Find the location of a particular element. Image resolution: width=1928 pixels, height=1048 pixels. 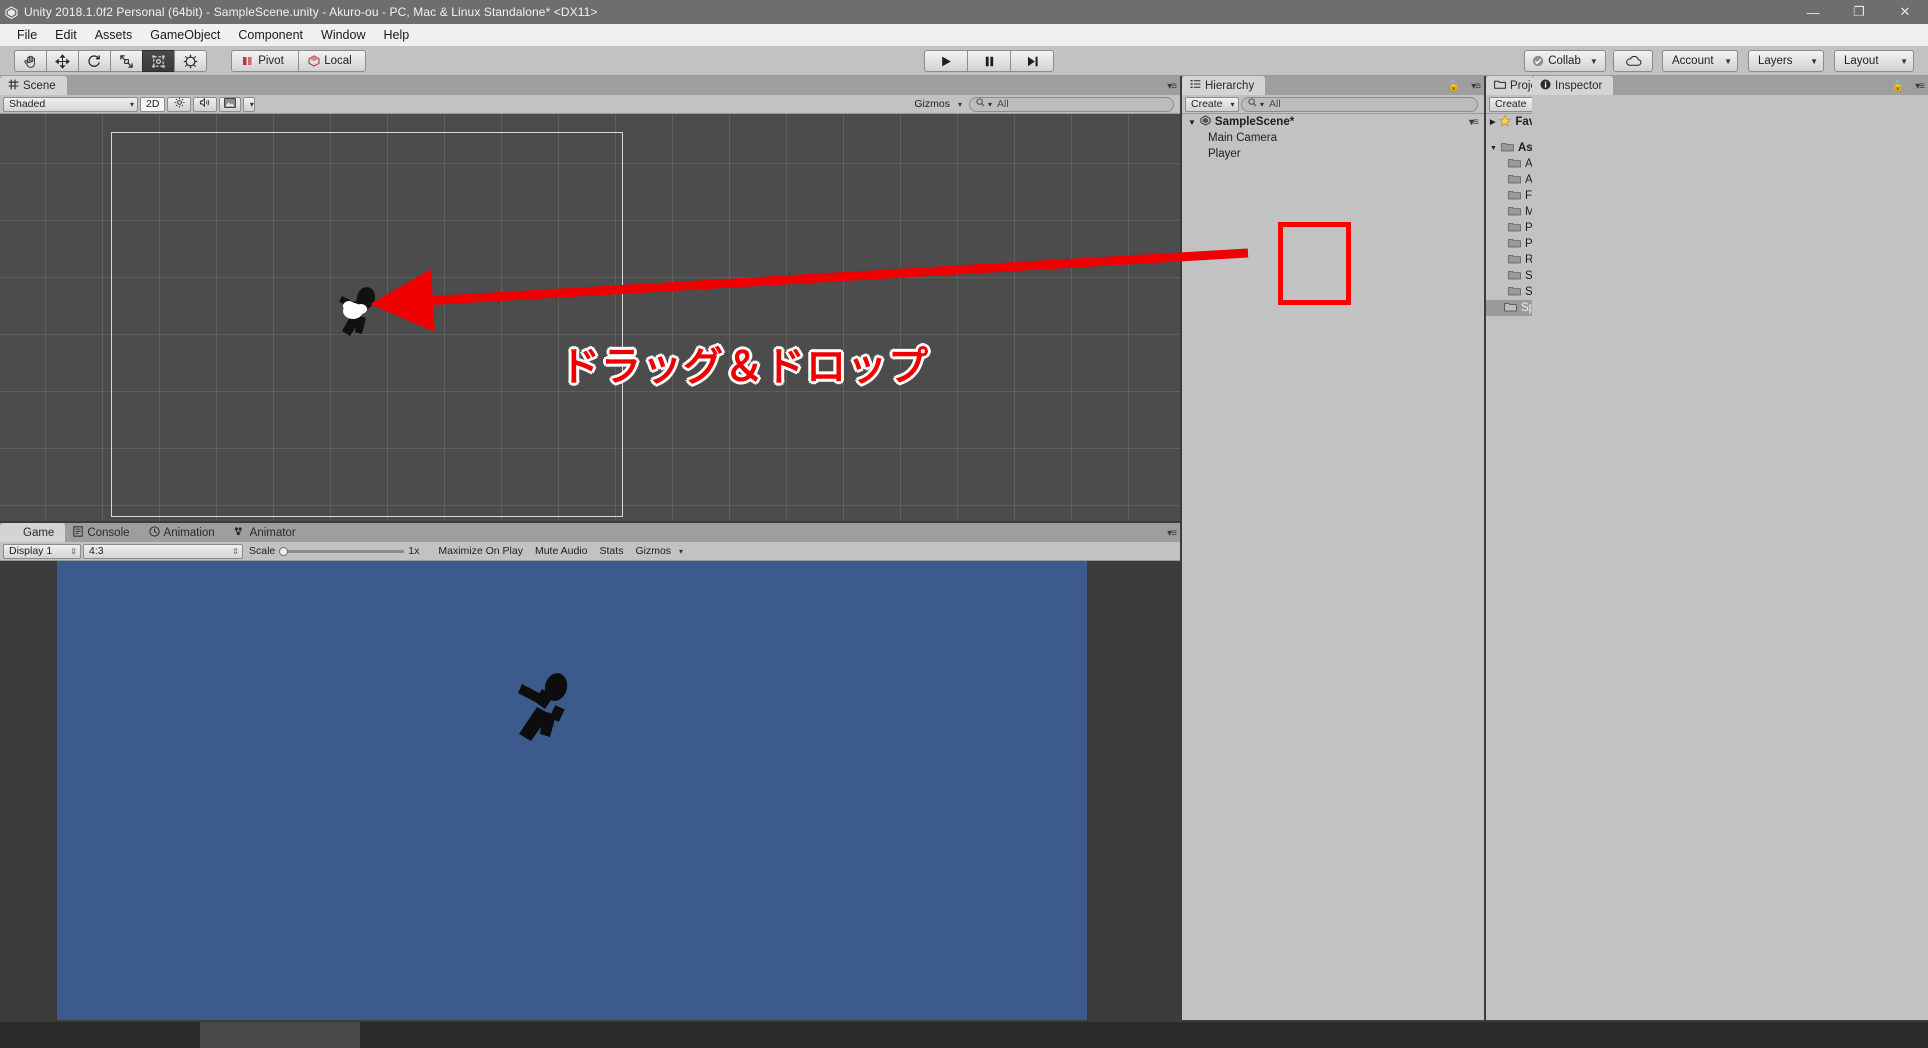

collab-button: Collab ▼ is located at coordinates (1565, 61).